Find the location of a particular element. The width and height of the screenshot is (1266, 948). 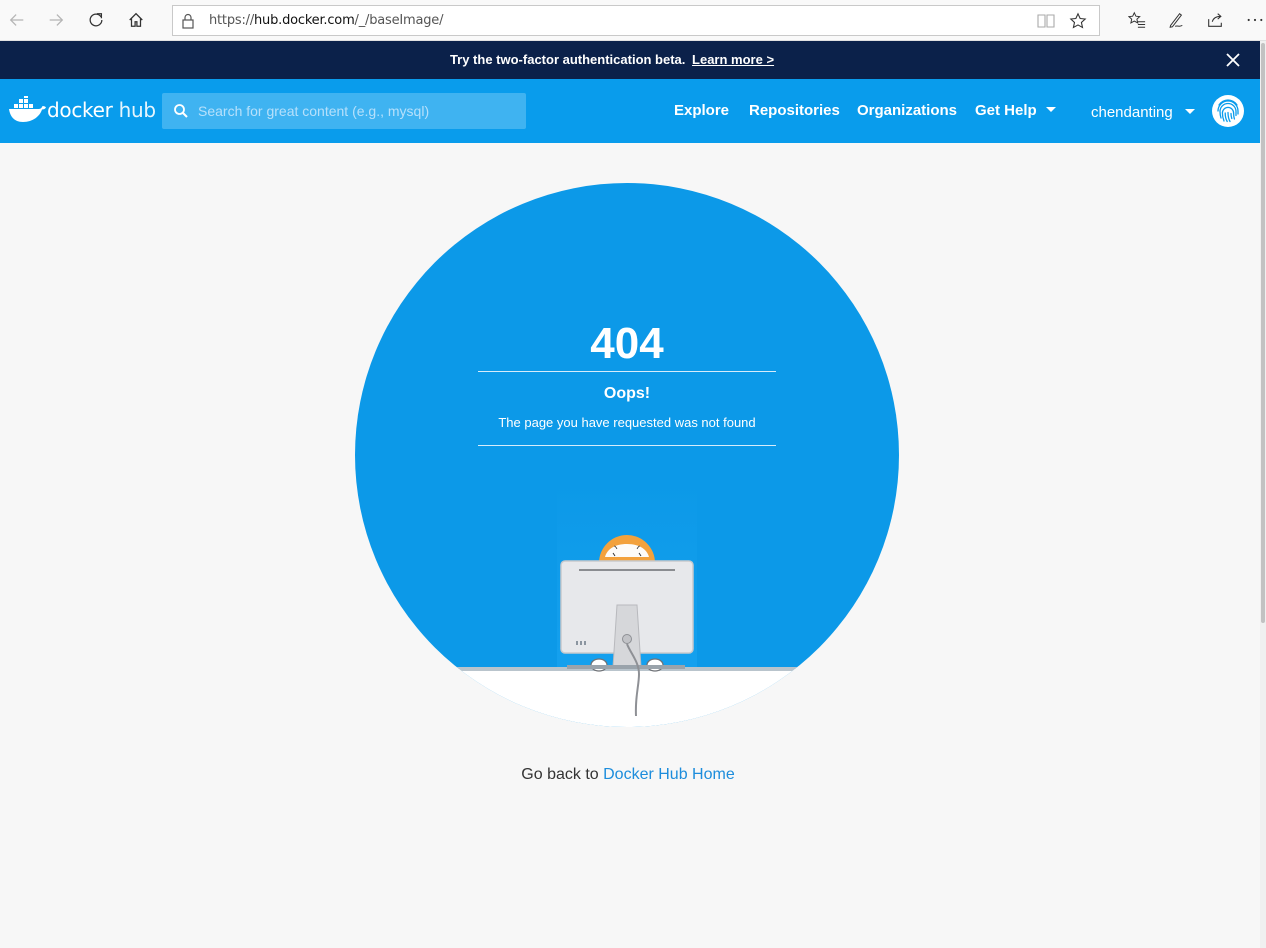

go-back-text: Go back to Docker Hub Home is located at coordinates (628, 775).